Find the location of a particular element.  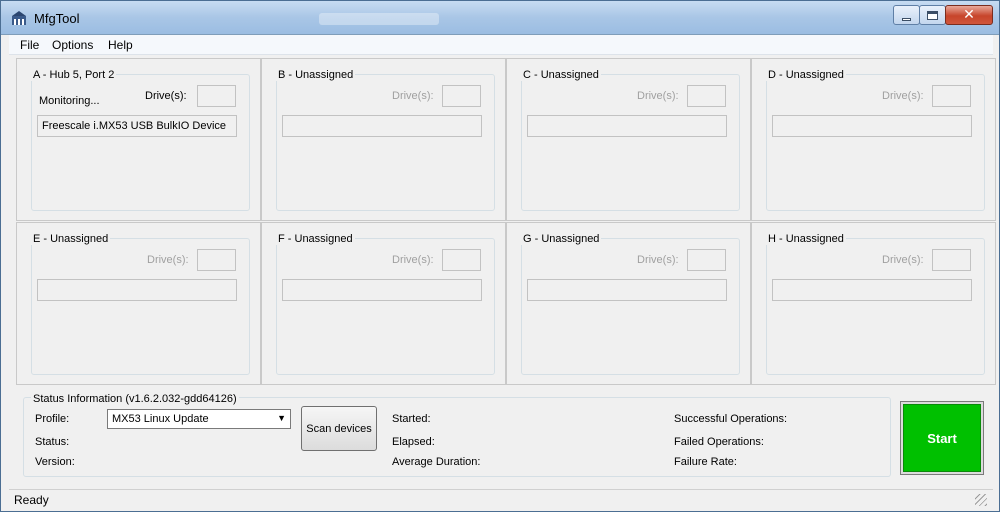

status-bar: Ready is located at coordinates (501, 499).